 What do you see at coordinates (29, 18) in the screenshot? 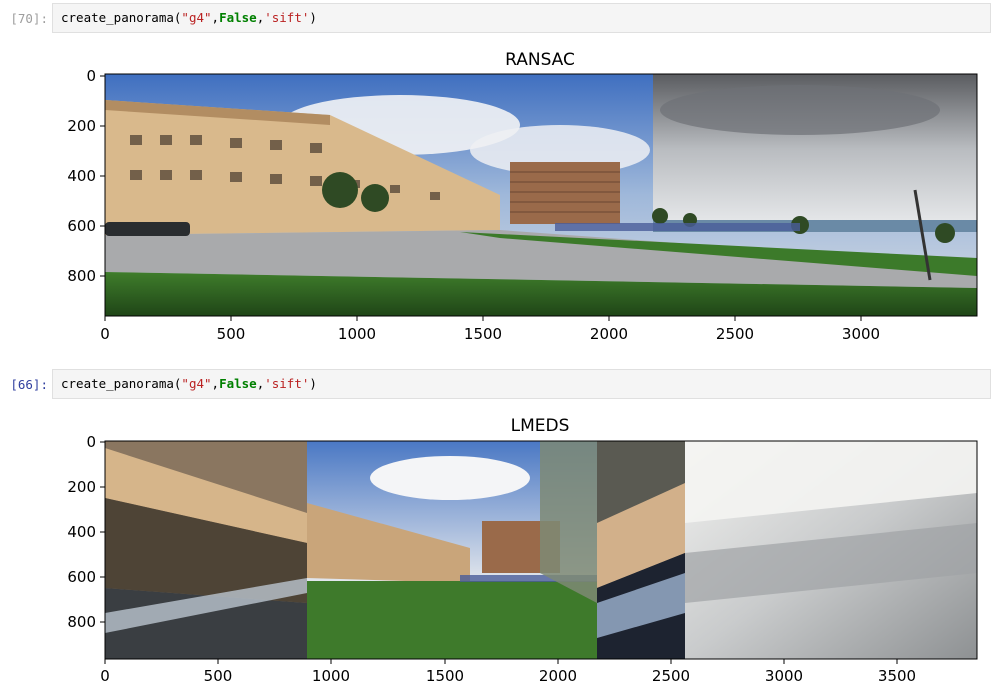
I see `execution-count-prompt: [70]:` at bounding box center [29, 18].